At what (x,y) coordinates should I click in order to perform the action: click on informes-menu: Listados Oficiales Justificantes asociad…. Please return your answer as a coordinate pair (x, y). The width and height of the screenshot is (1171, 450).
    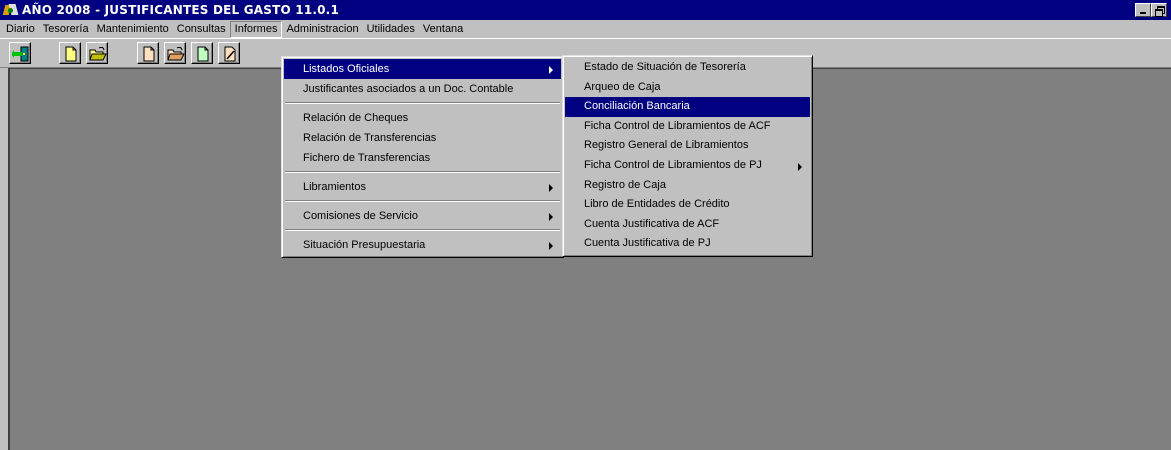
    Looking at the image, I should click on (422, 157).